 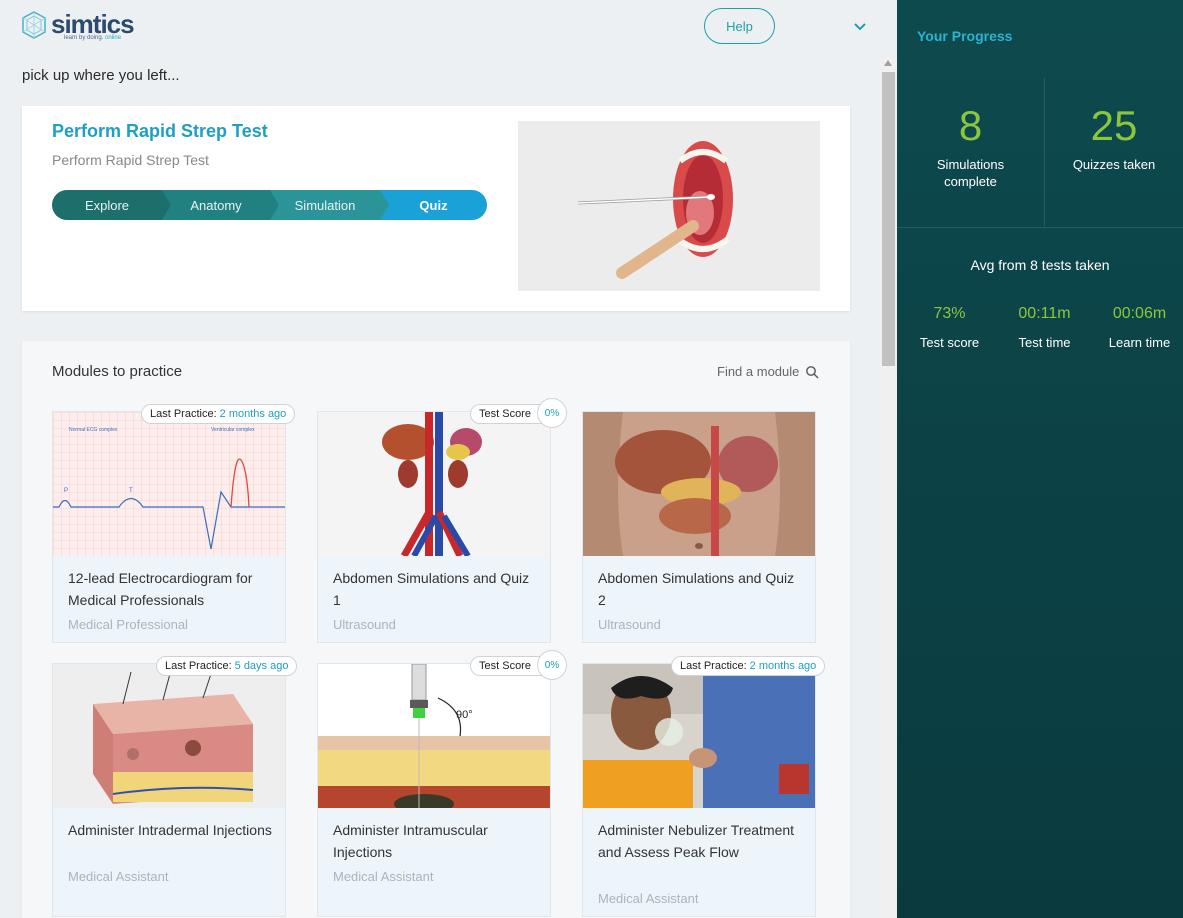 I want to click on module-name: Administer Intramuscular Injections, so click(x=435, y=841).